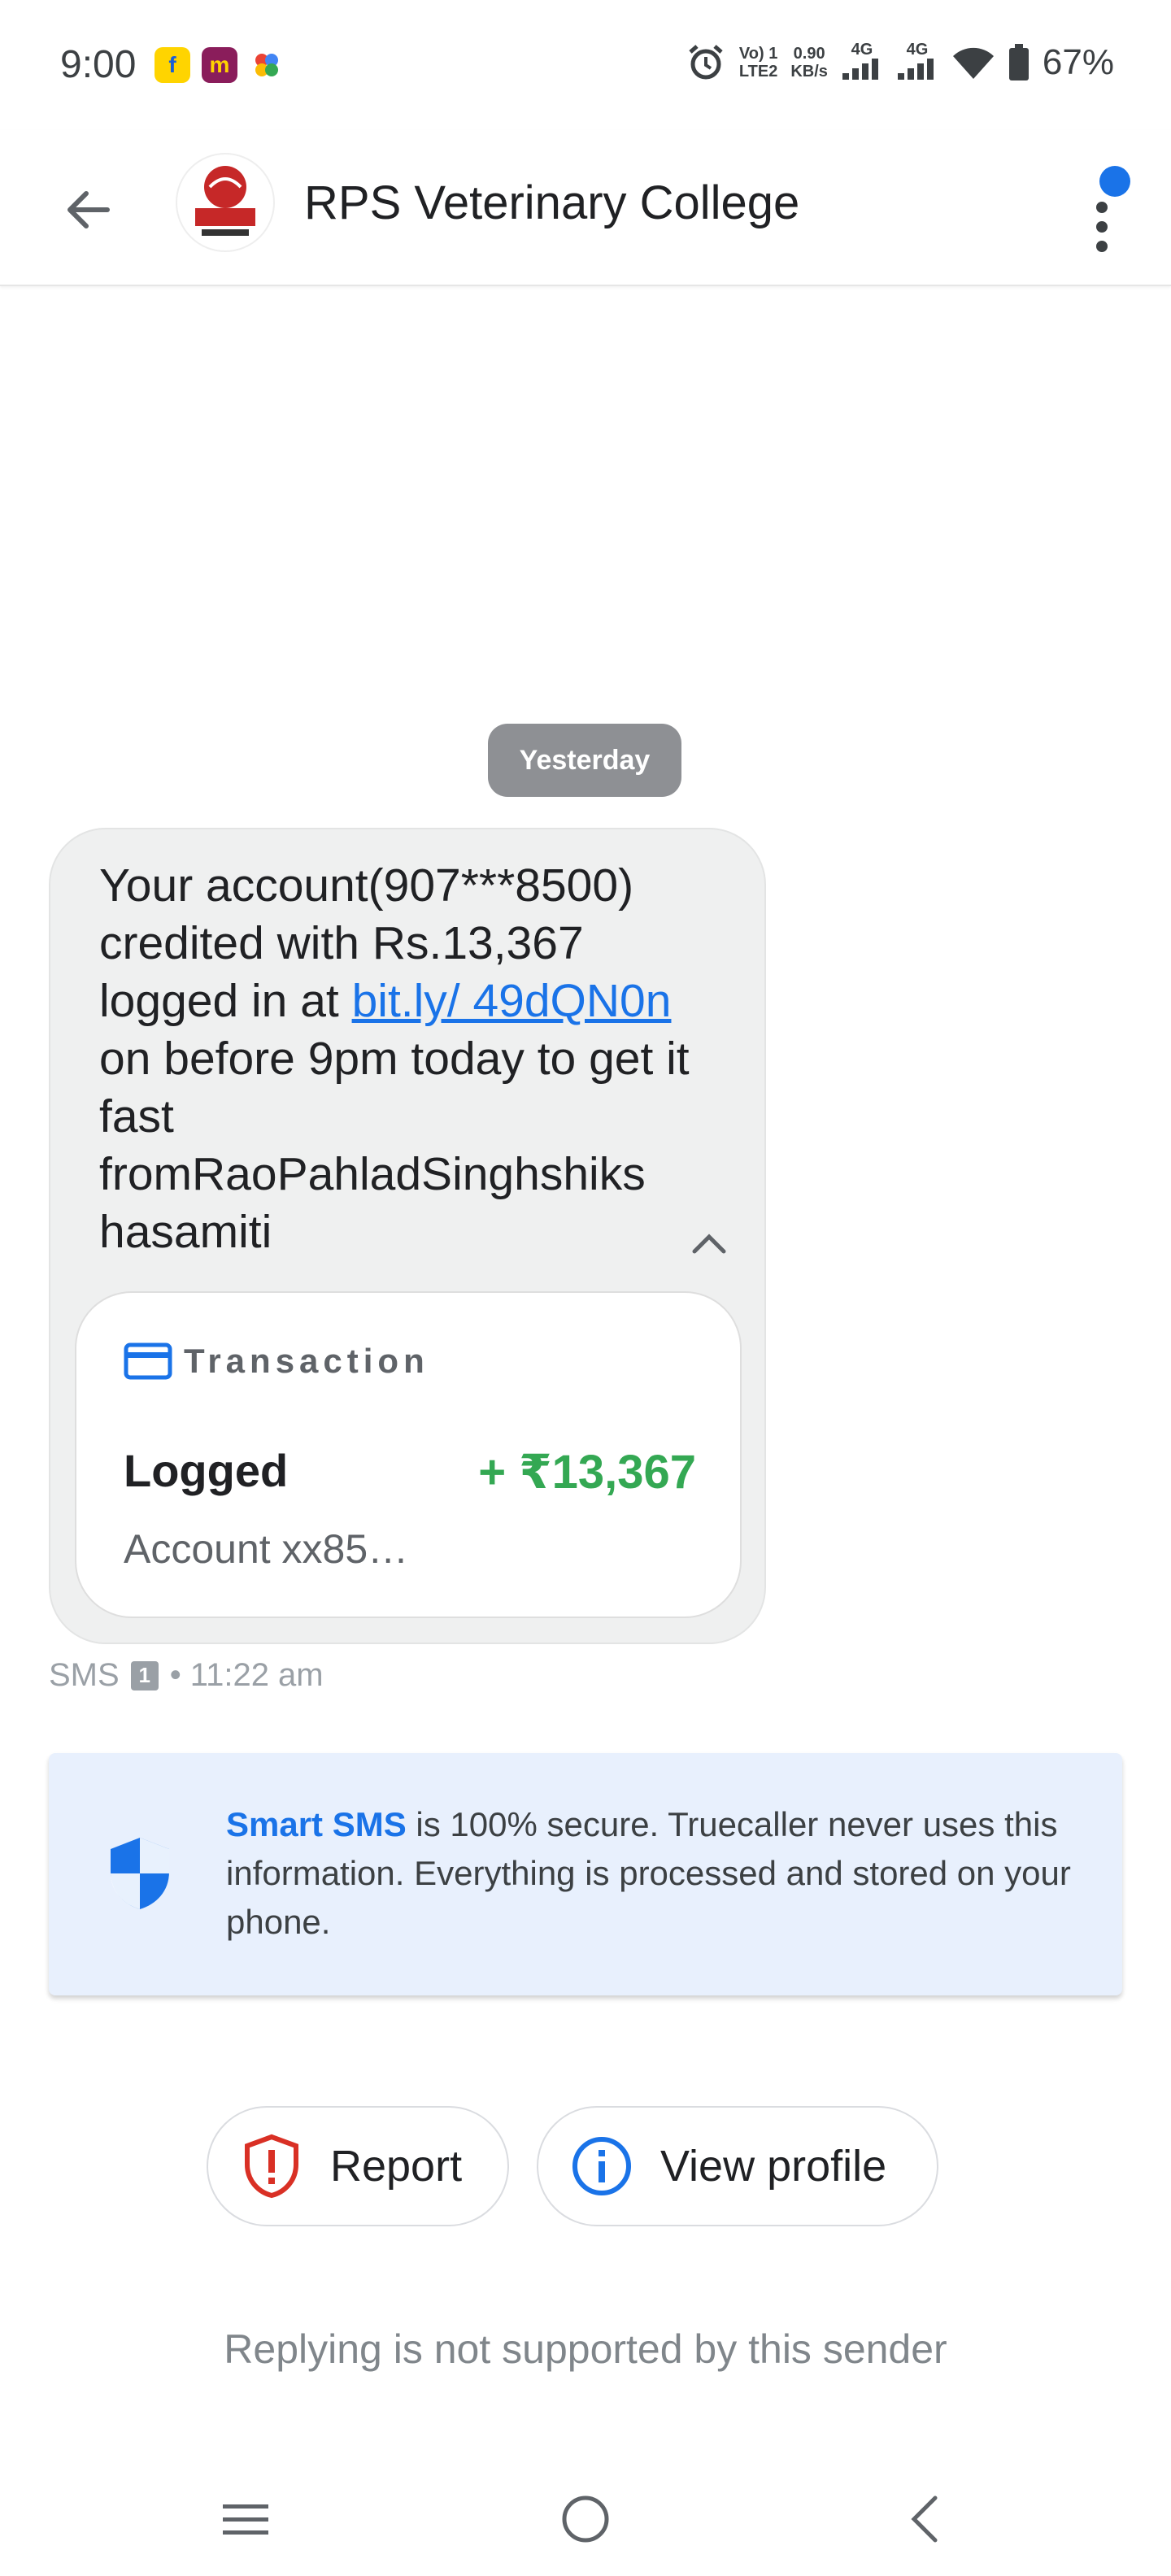 This screenshot has height=2576, width=1171. Describe the element at coordinates (585, 2349) in the screenshot. I see `reply-not-supported-note: Replying is not supported by this sender` at that location.